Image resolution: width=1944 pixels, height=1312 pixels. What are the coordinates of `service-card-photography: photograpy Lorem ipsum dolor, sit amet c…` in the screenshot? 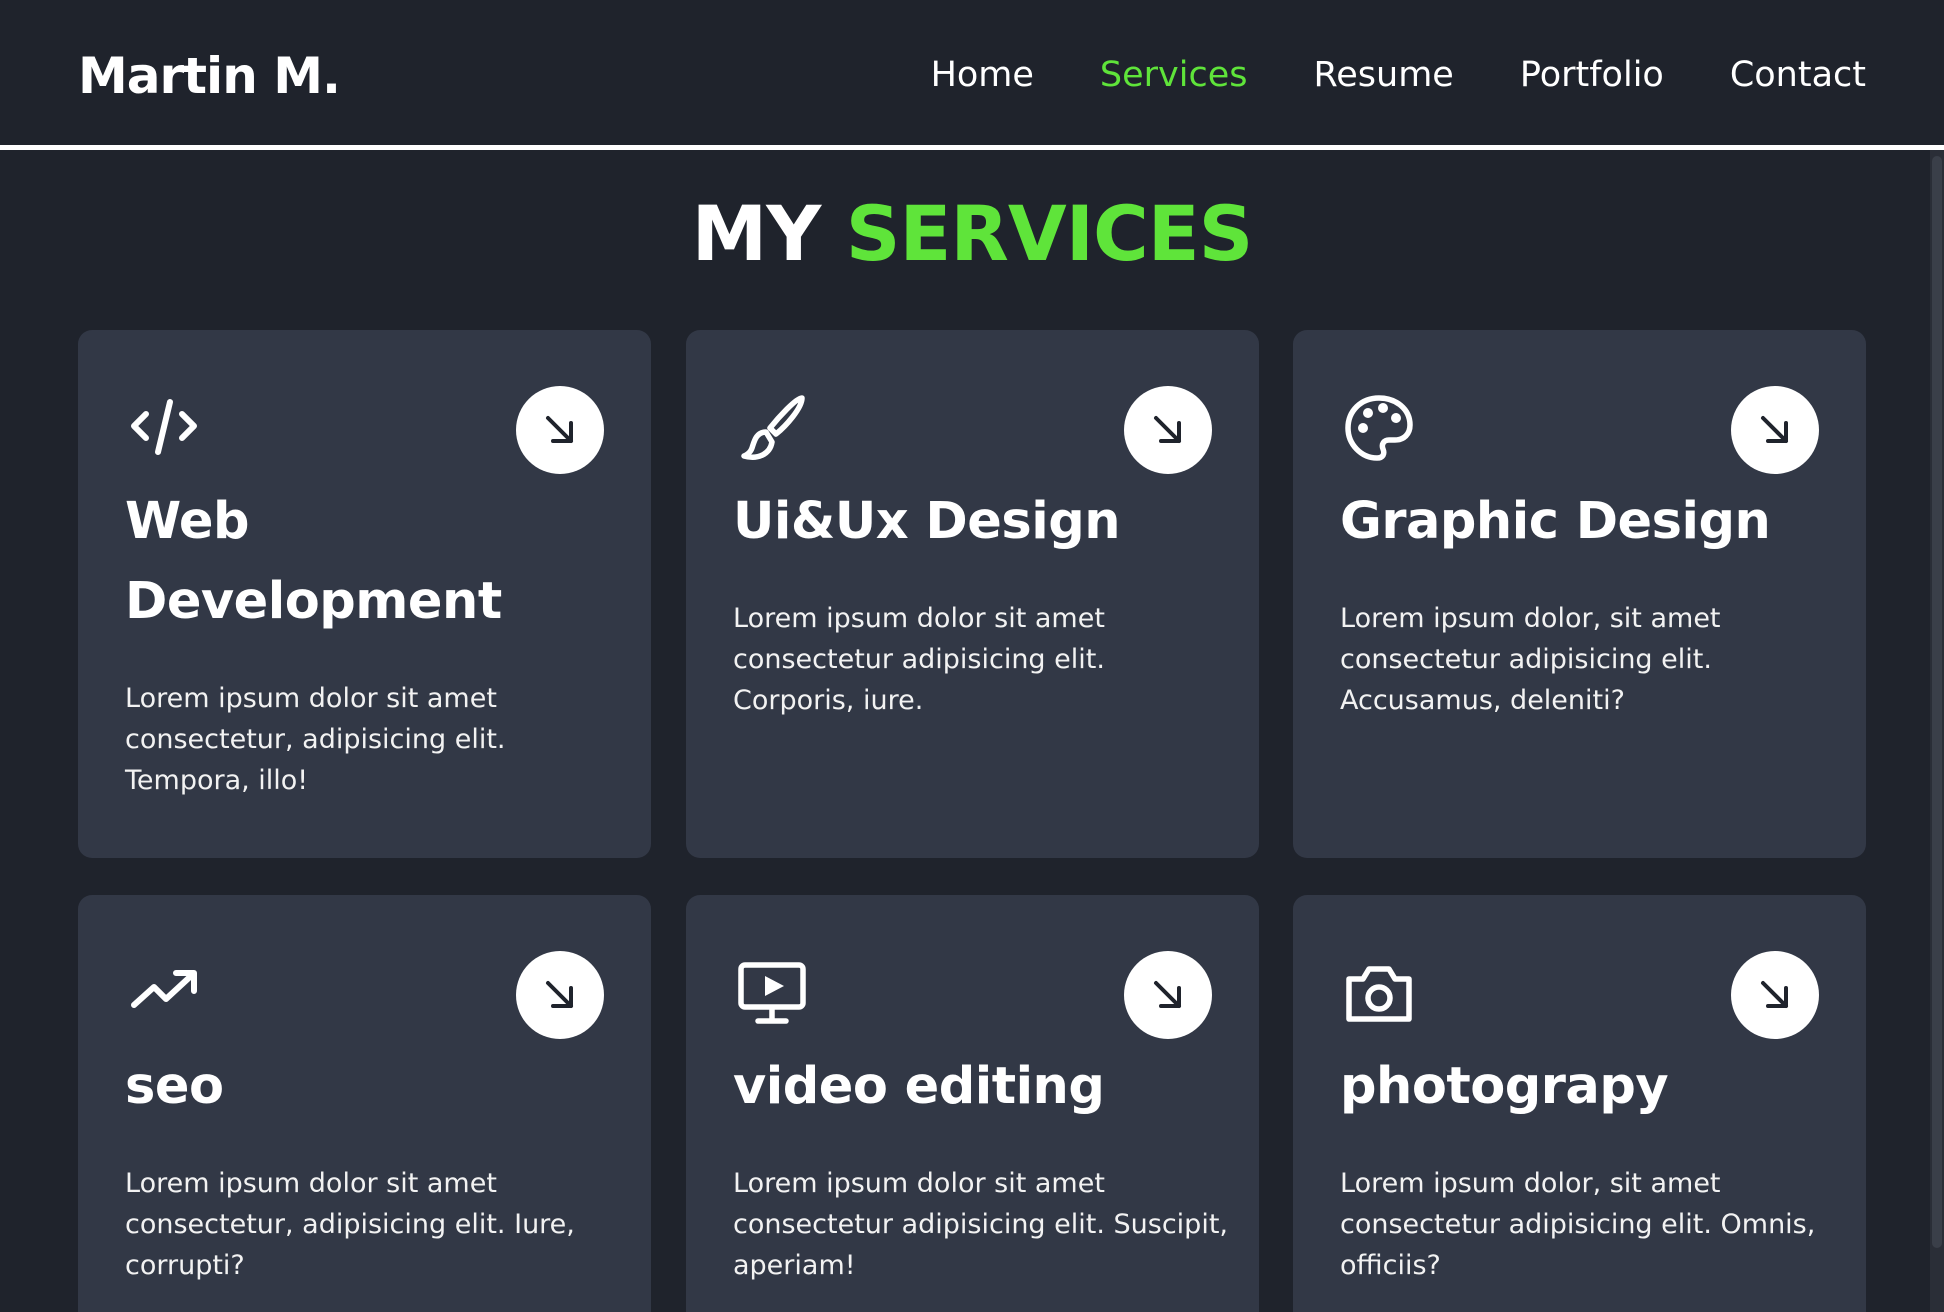 It's located at (1579, 1103).